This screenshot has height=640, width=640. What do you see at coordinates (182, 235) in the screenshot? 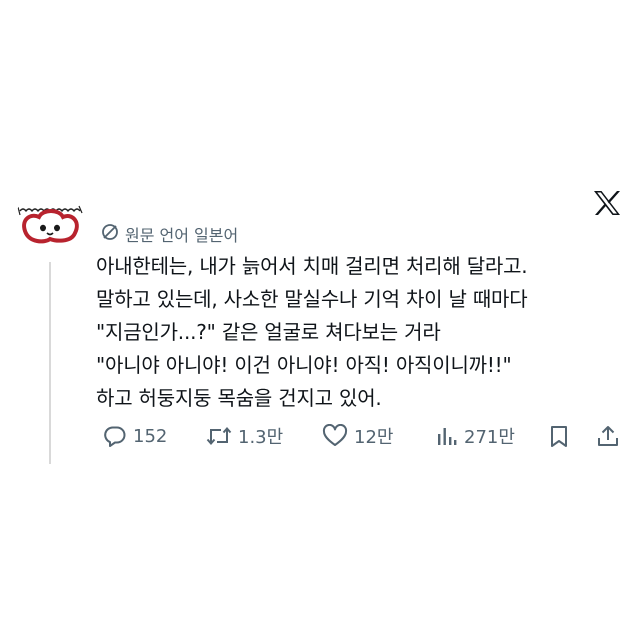
I see `translation-label: 원문 언어 일본어` at bounding box center [182, 235].